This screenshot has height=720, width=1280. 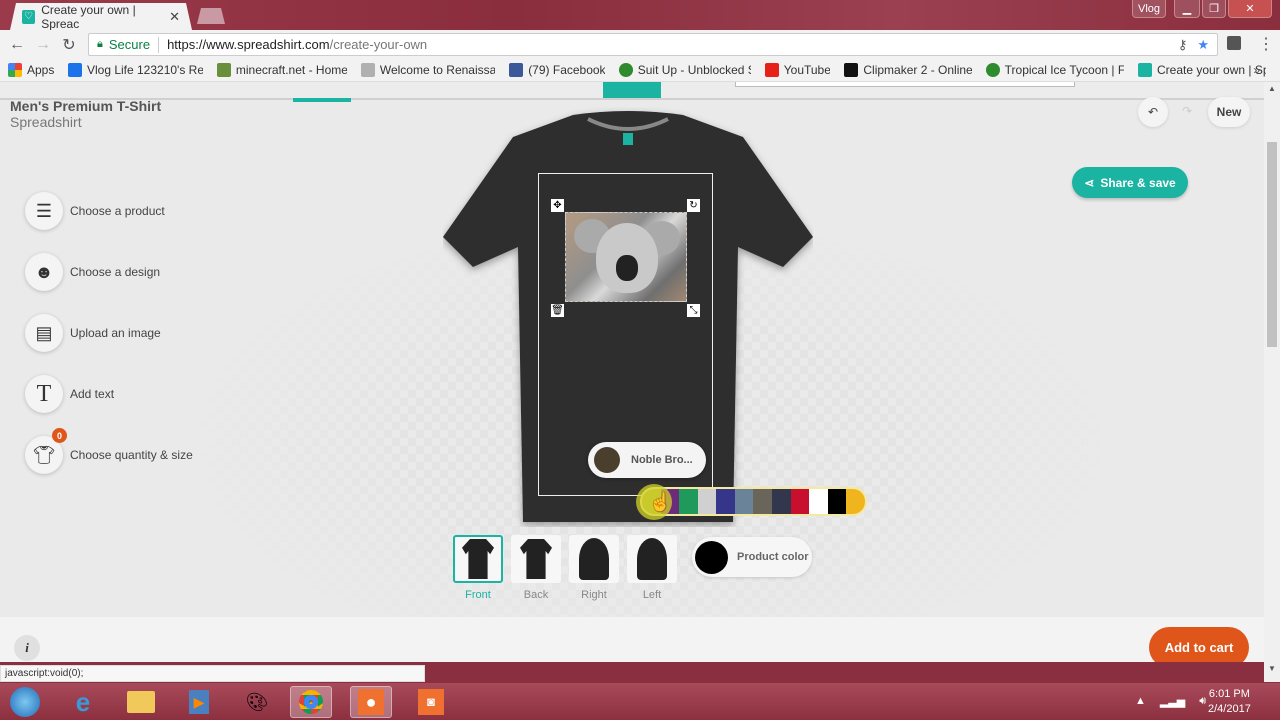 I want to click on sidebar-item-upload-image: ▤ Upload an image, so click(x=93, y=333).